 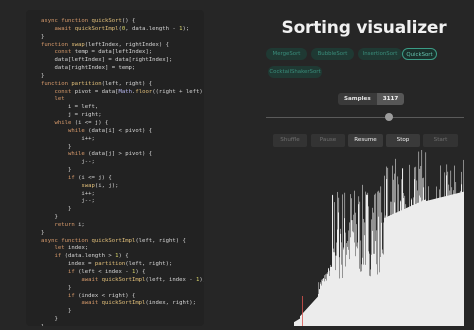 What do you see at coordinates (440, 140) in the screenshot?
I see `start-button: Start` at bounding box center [440, 140].